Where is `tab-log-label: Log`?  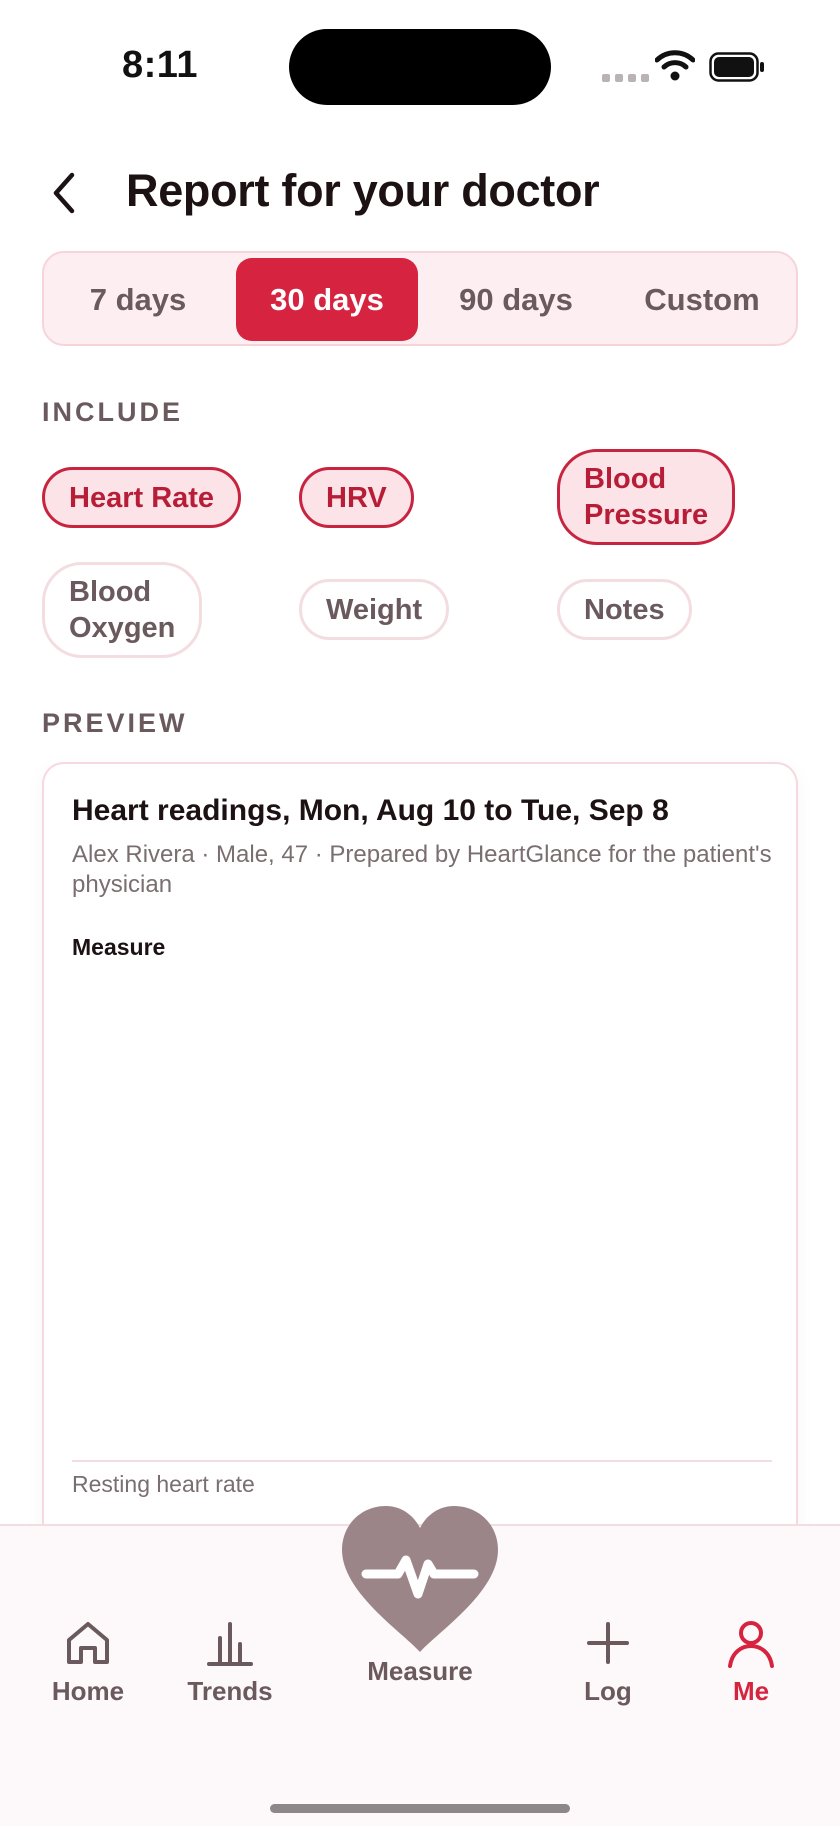
tab-log-label: Log is located at coordinates (608, 1691).